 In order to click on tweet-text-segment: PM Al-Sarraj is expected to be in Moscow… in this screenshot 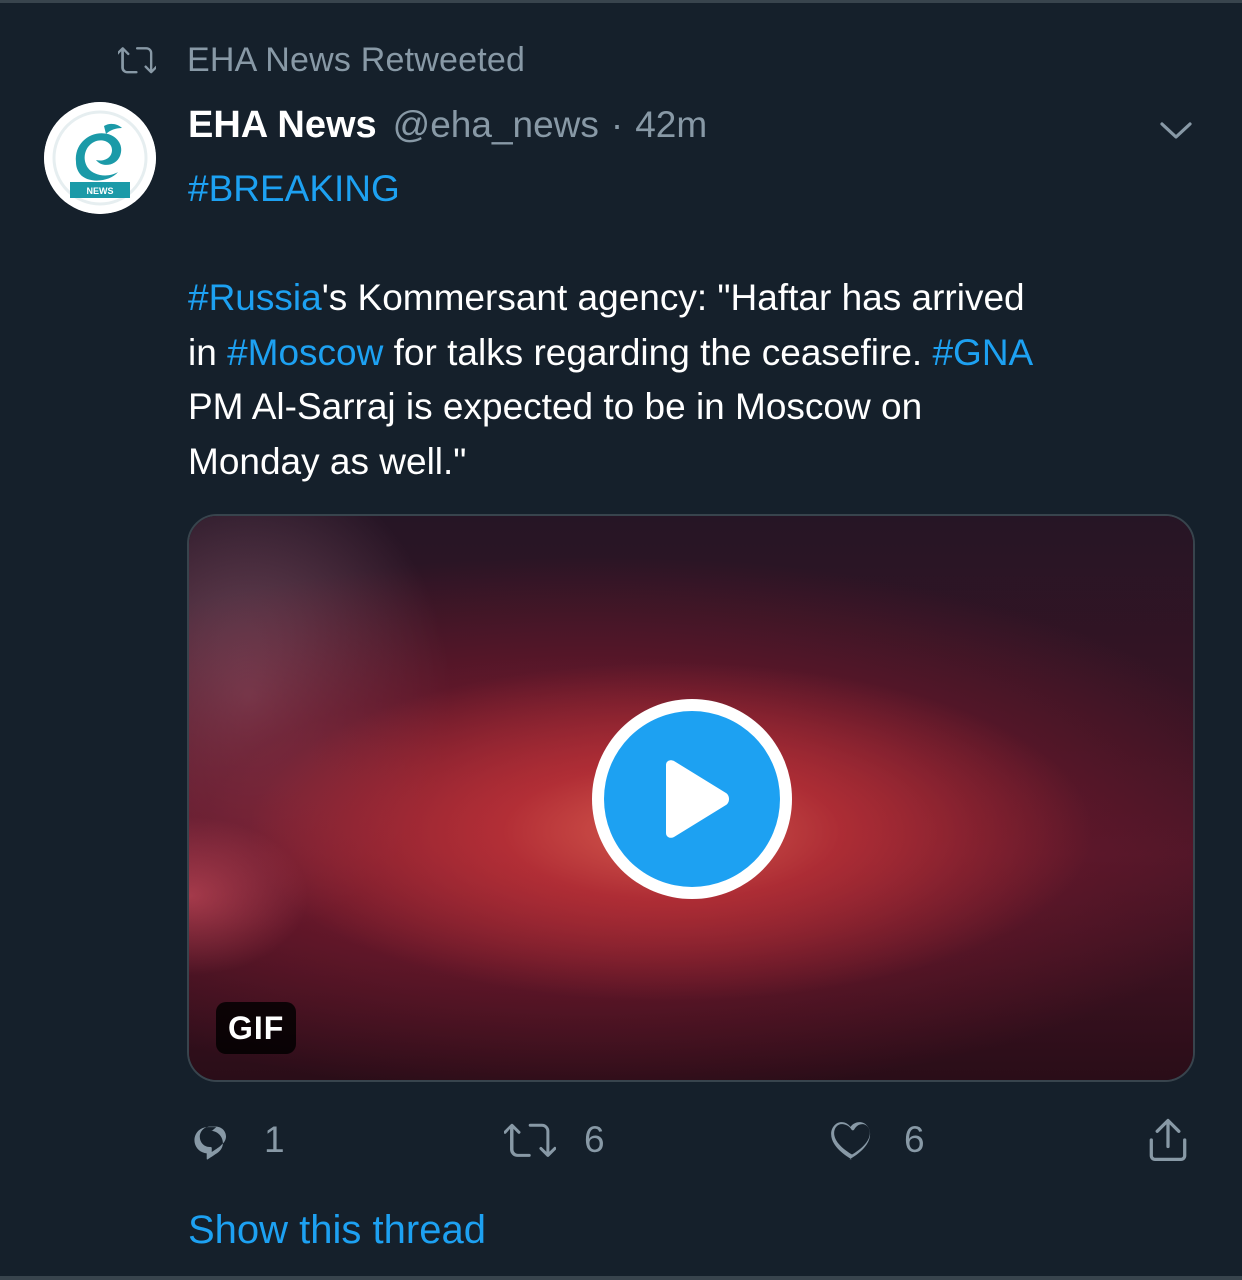, I will do `click(555, 406)`.